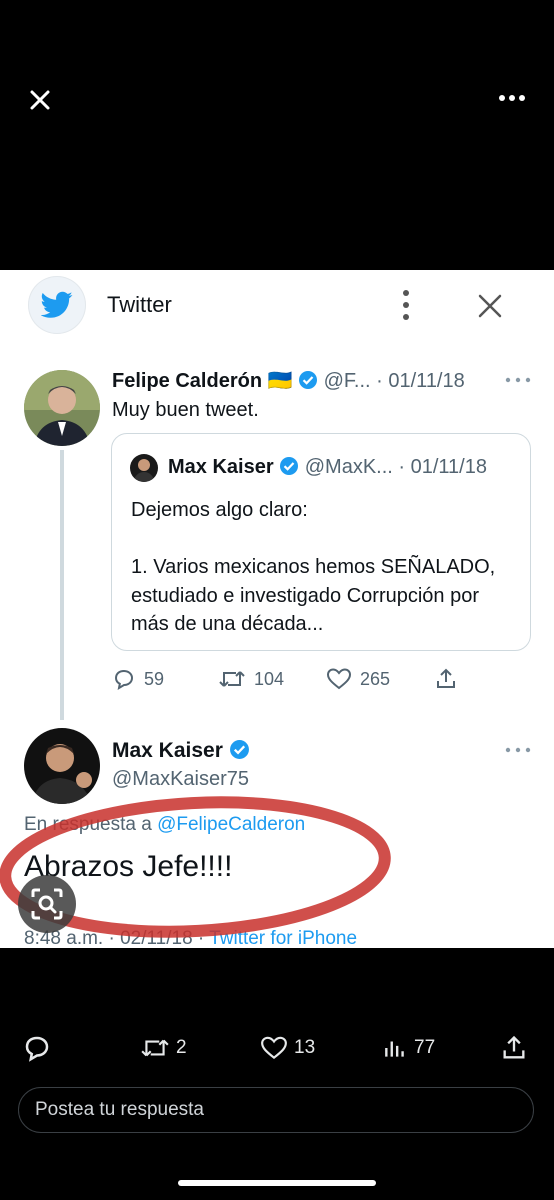 Image resolution: width=554 pixels, height=1200 pixels. What do you see at coordinates (305, 1047) in the screenshot?
I see `like-count: 13` at bounding box center [305, 1047].